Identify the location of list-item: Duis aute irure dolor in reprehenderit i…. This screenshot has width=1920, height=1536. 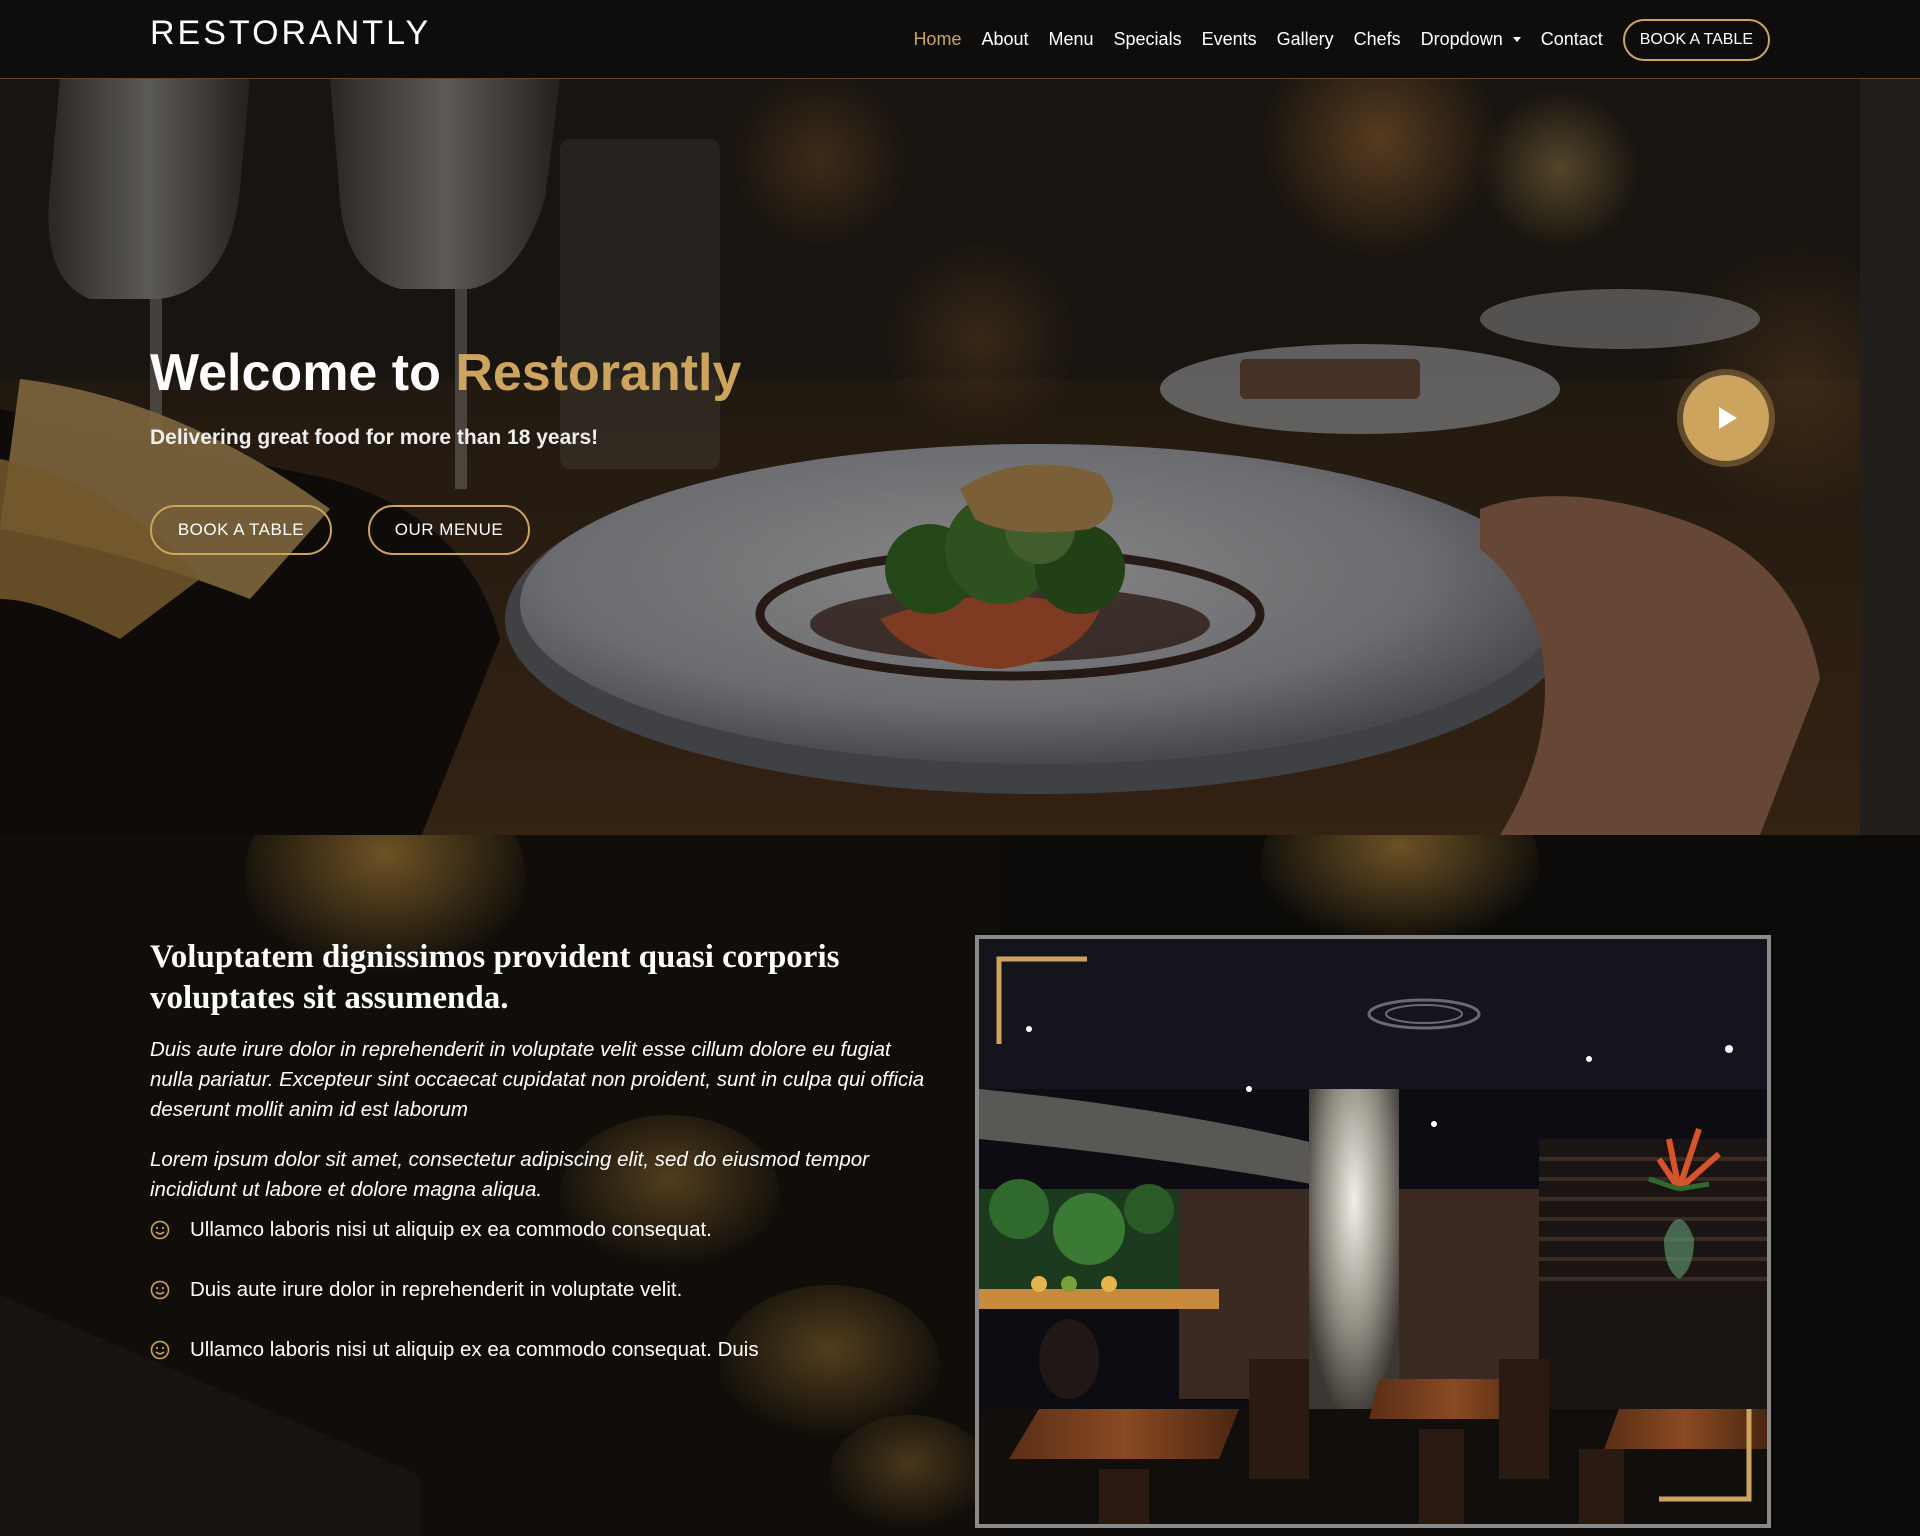
(454, 1290).